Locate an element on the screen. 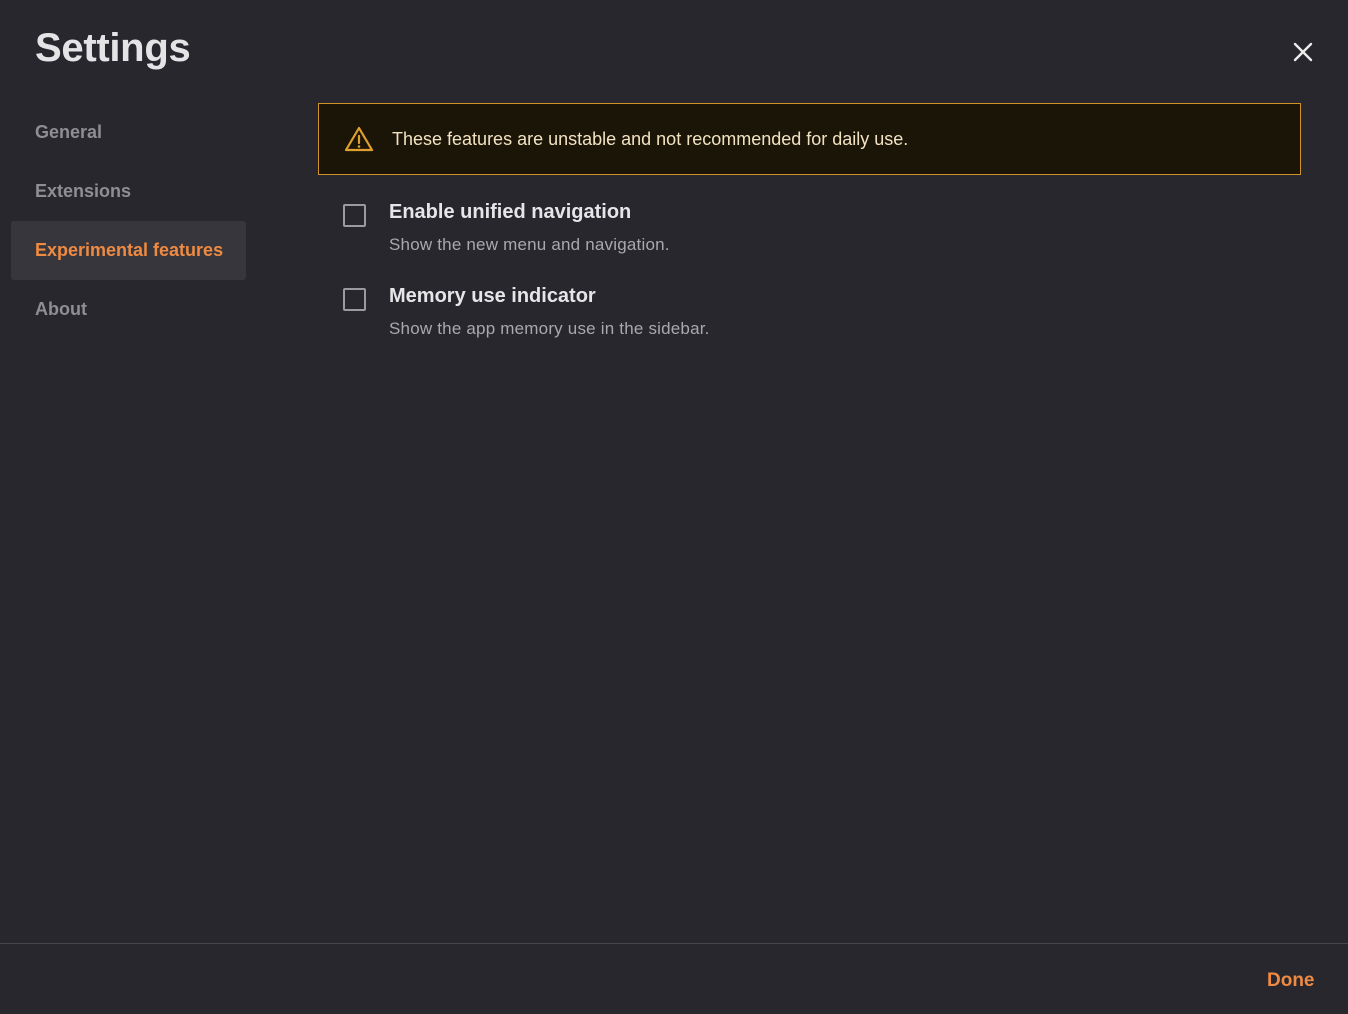  close-button is located at coordinates (1303, 52).